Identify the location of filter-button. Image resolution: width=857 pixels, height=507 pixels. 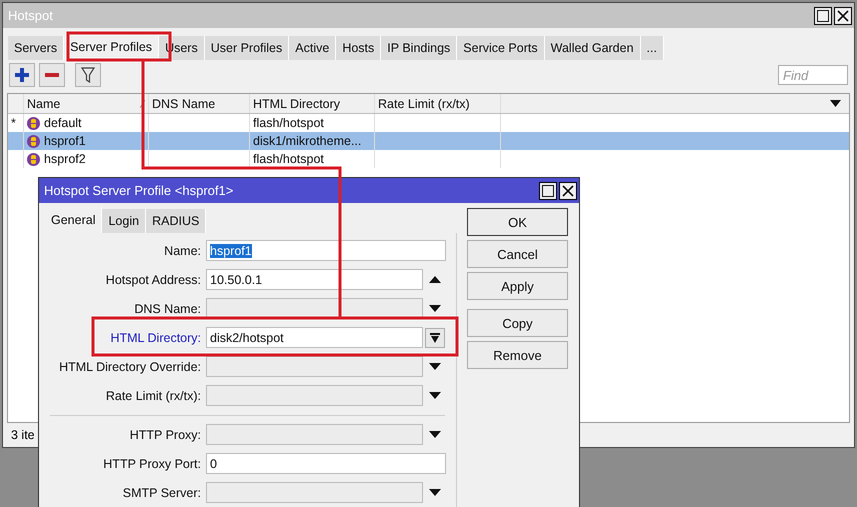
(88, 75).